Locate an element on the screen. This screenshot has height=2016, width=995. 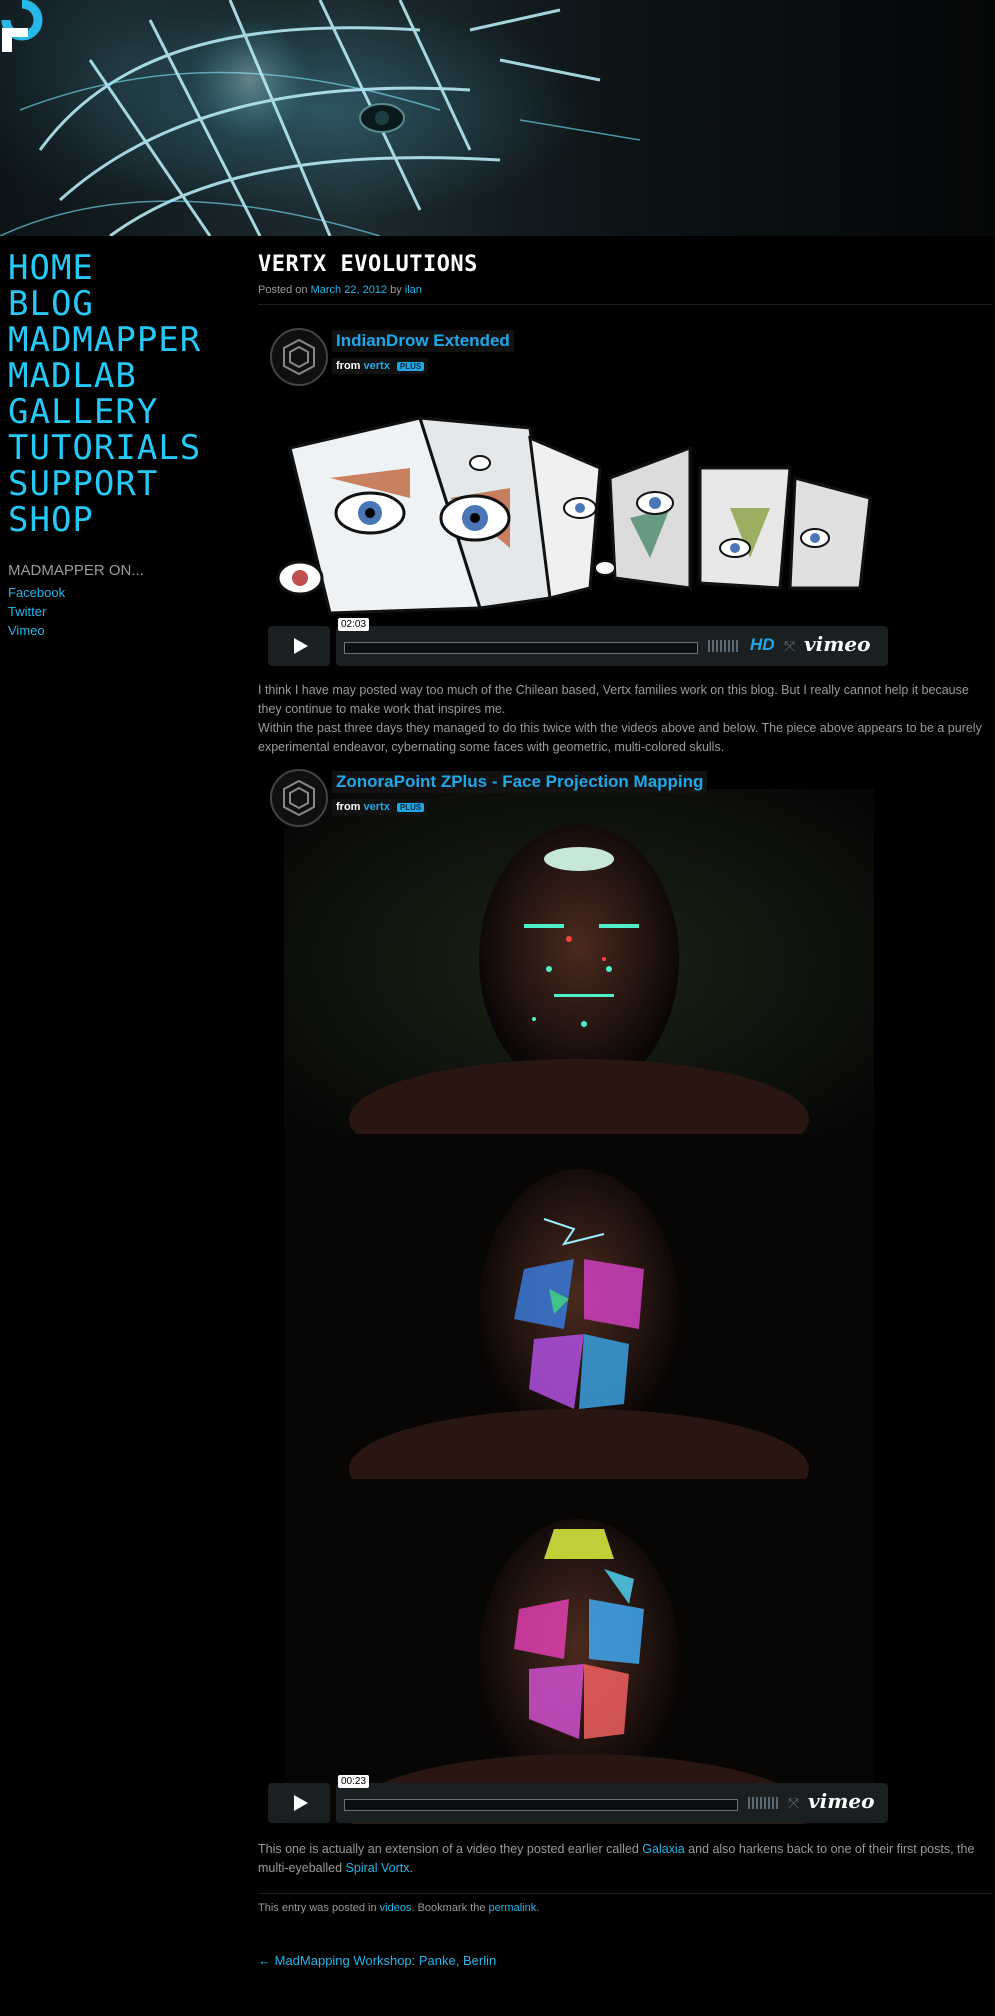
timecode: 02:03 is located at coordinates (354, 624).